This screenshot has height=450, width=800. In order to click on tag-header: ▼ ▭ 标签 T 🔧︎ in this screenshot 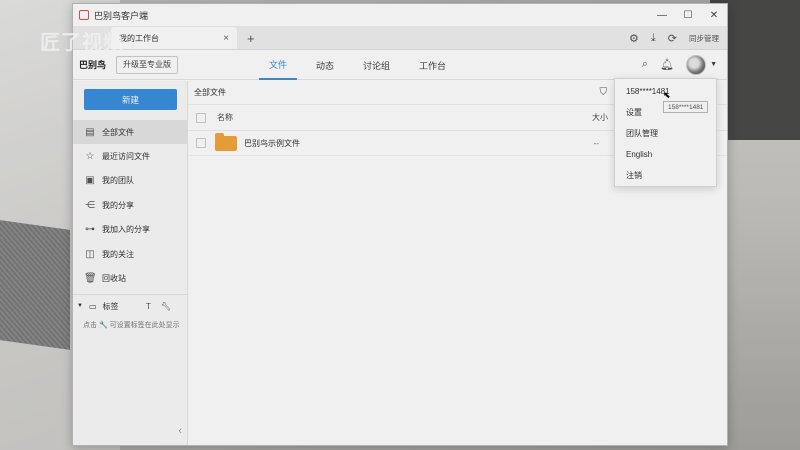, I will do `click(129, 306)`.